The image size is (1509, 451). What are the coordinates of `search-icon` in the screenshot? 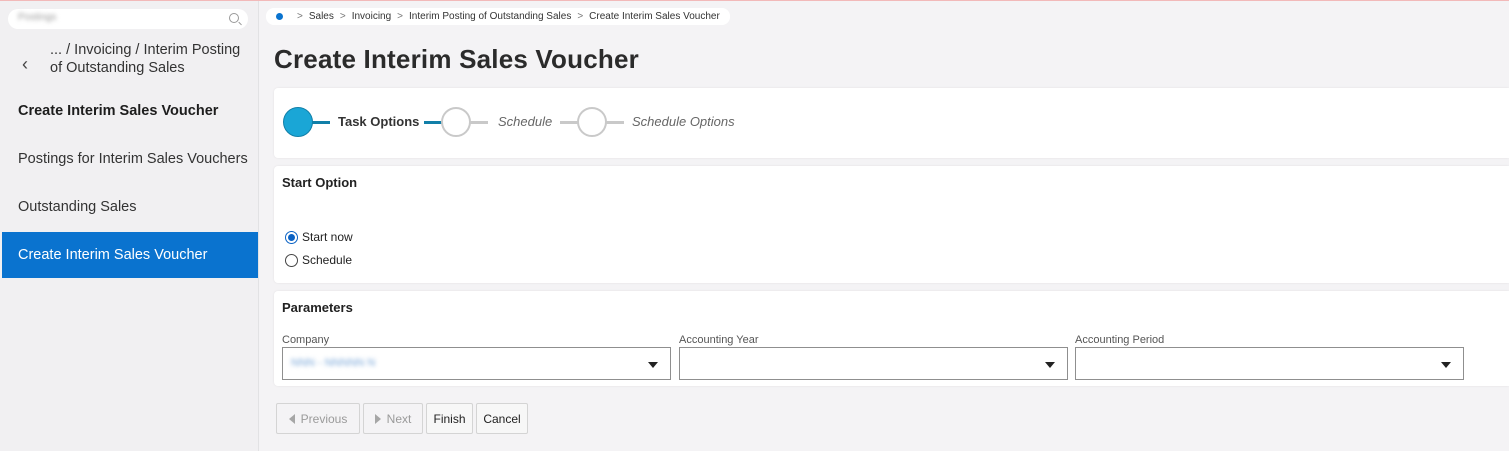 It's located at (234, 18).